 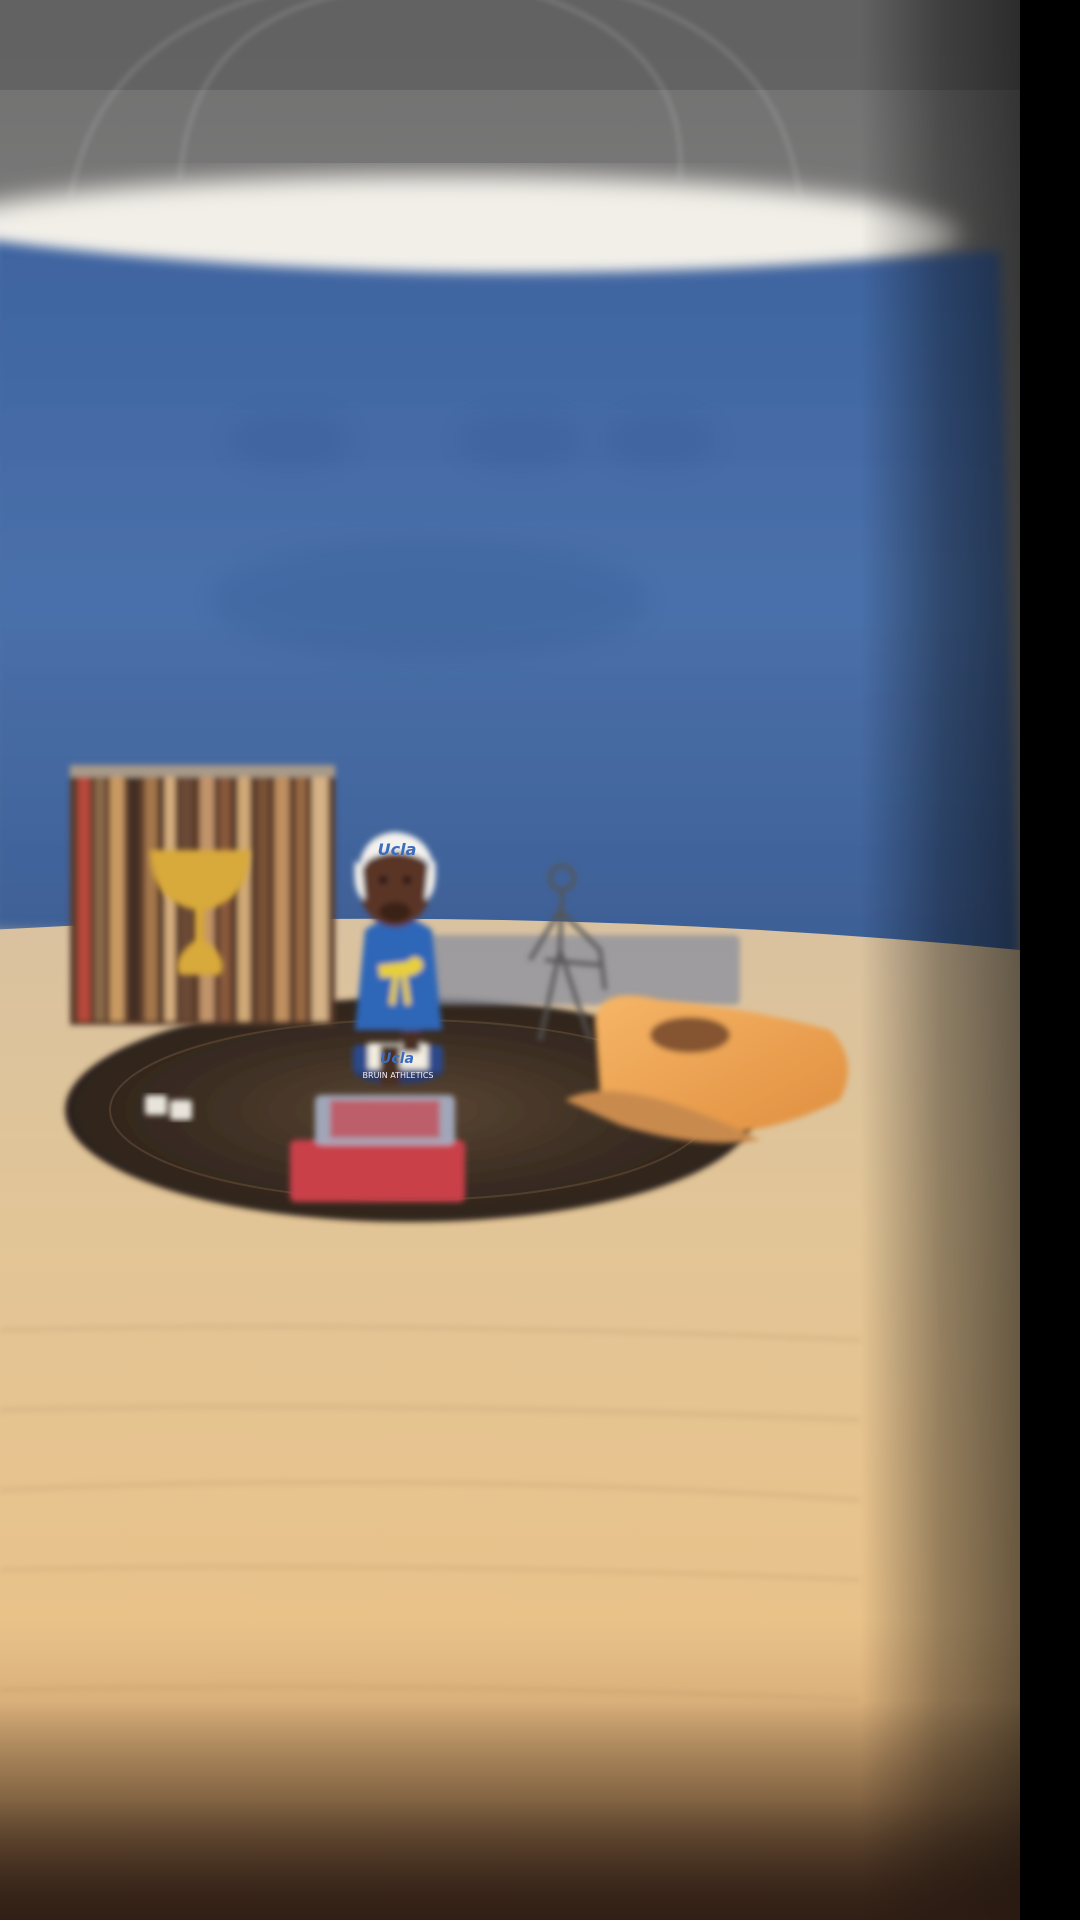 I want to click on helmet-logo: Ucla, so click(x=397, y=849).